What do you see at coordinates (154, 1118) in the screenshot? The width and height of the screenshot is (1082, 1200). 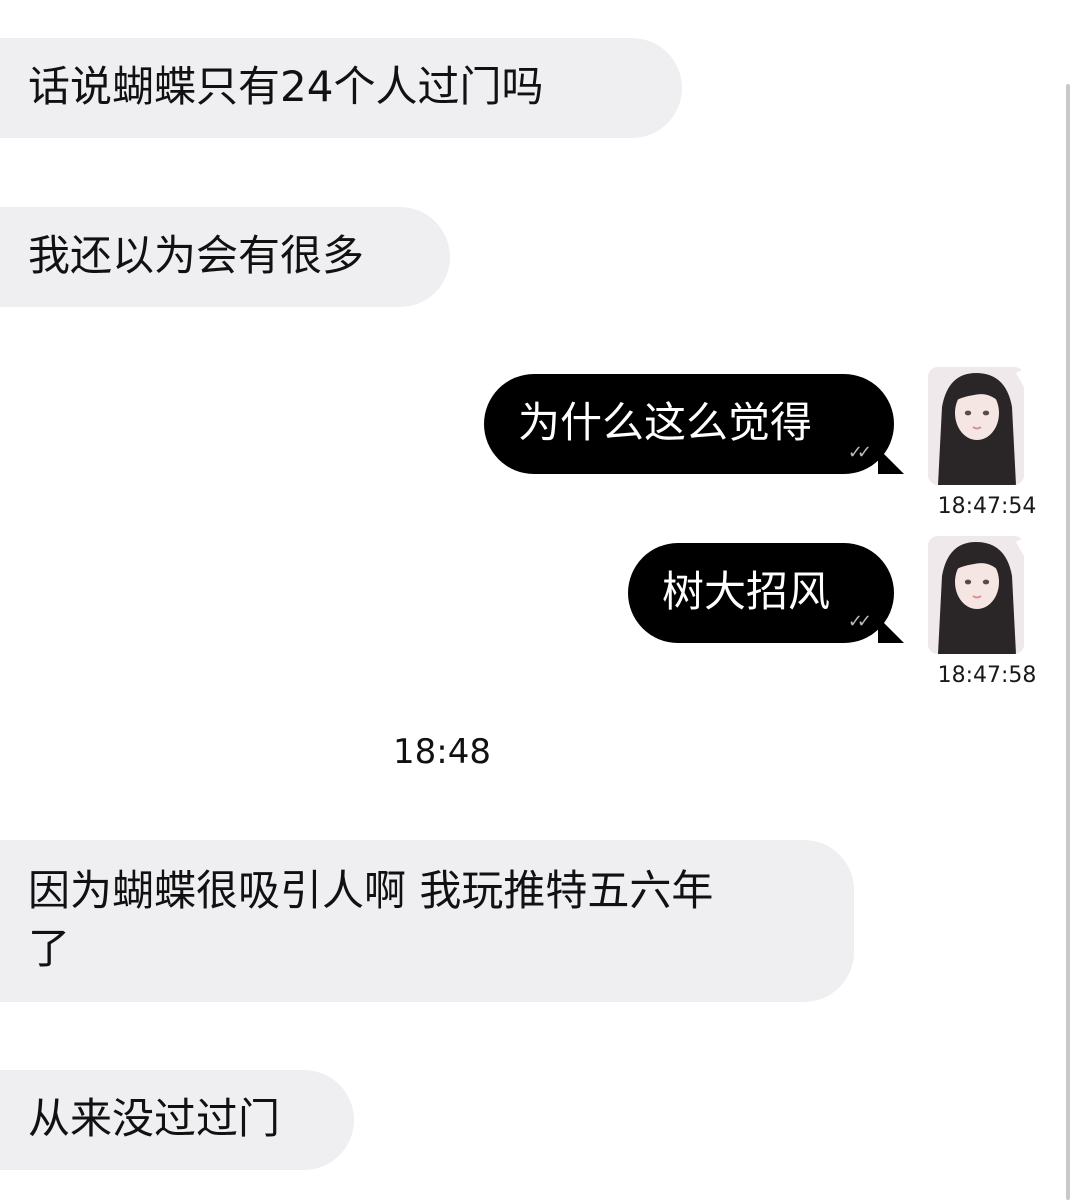 I see `message-text: 从来没过过门` at bounding box center [154, 1118].